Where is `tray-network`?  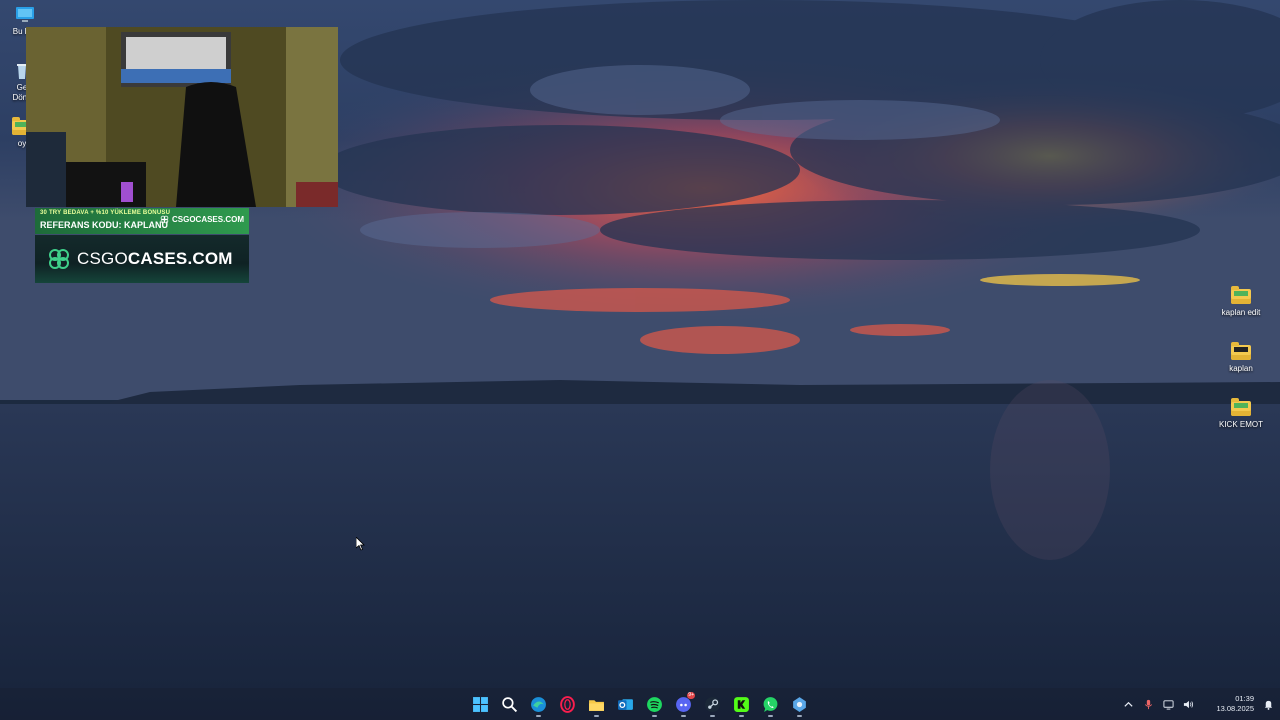 tray-network is located at coordinates (1168, 704).